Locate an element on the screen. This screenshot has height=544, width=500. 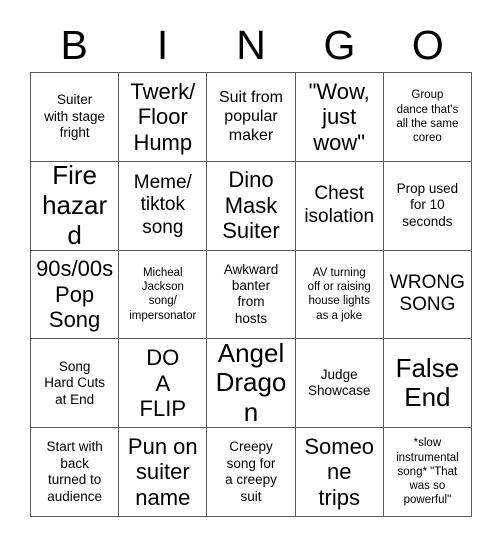
bingo-cell-r2c1: Fire hazard is located at coordinates (75, 206).